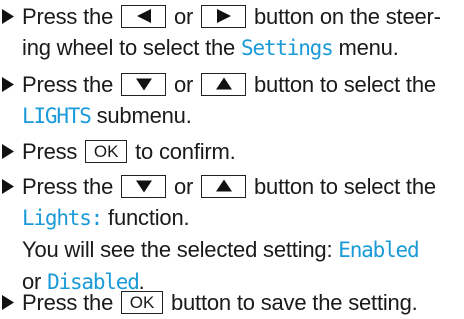 The height and width of the screenshot is (319, 464). I want to click on right-arrow-key-icon, so click(224, 16).